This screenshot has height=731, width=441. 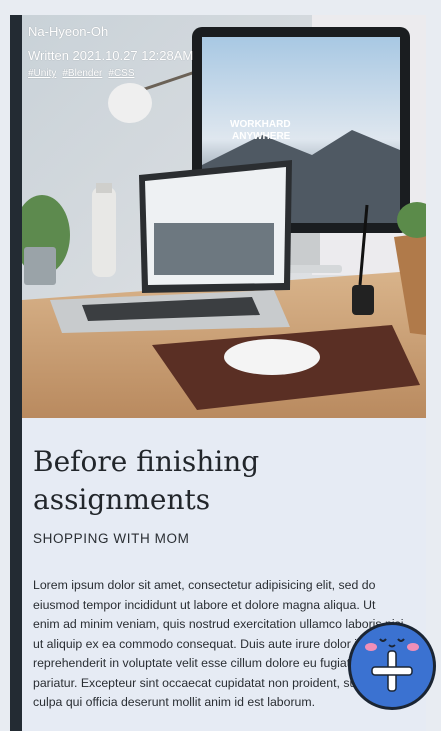 I want to click on card-accent-bar, so click(x=16, y=373).